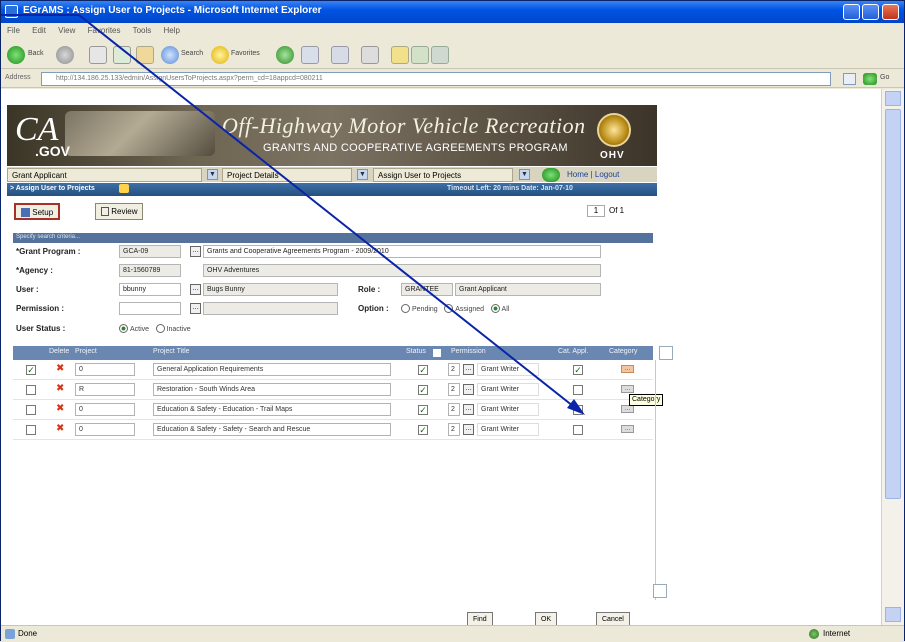 The image size is (905, 642). Describe the element at coordinates (285, 55) in the screenshot. I see `media-icon` at that location.